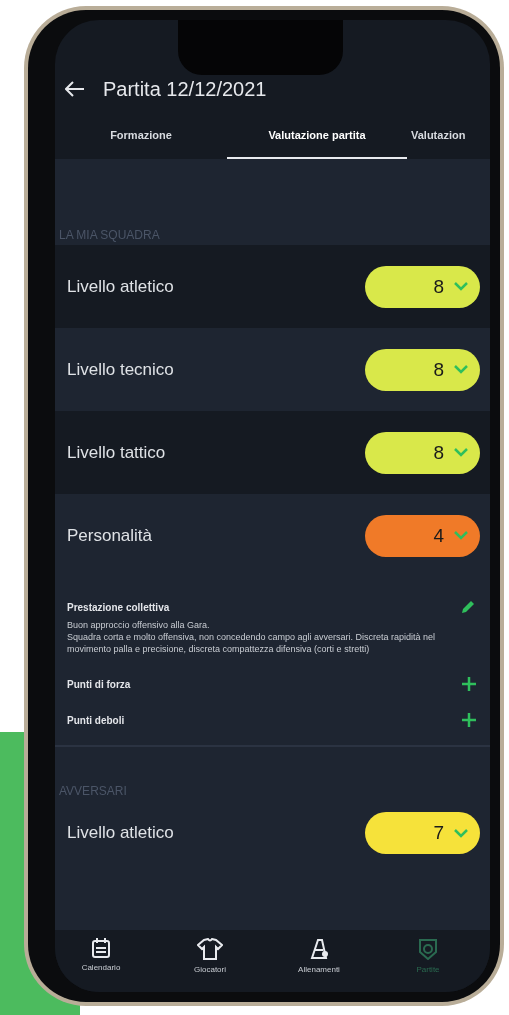 Image resolution: width=509 pixels, height=1015 pixels. Describe the element at coordinates (101, 948) in the screenshot. I see `calendar-icon` at that location.